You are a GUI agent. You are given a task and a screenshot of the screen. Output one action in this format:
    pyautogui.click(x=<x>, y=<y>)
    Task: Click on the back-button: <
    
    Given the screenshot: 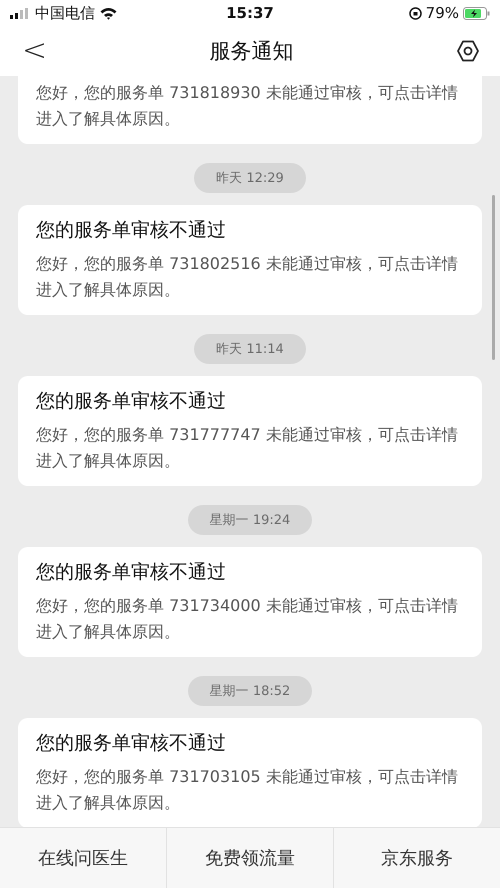 What is the action you would take?
    pyautogui.click(x=35, y=51)
    